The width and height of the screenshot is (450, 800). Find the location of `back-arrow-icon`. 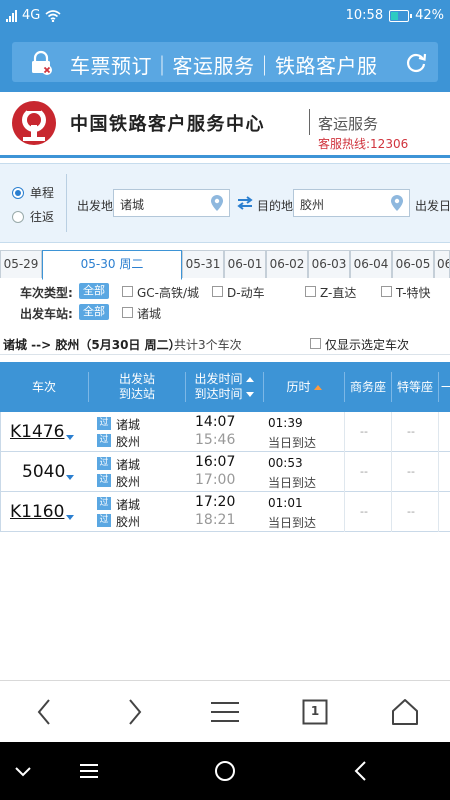

back-arrow-icon is located at coordinates (361, 771).